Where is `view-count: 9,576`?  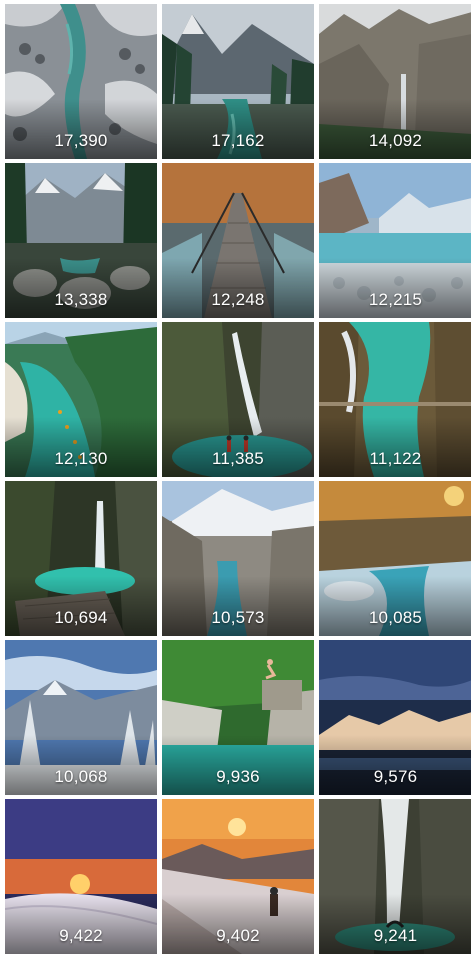
view-count: 9,576 is located at coordinates (395, 776).